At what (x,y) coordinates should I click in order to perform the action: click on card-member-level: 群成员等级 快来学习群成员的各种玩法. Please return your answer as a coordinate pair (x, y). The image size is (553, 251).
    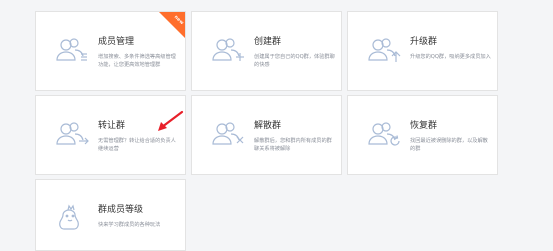
    Looking at the image, I should click on (110, 215).